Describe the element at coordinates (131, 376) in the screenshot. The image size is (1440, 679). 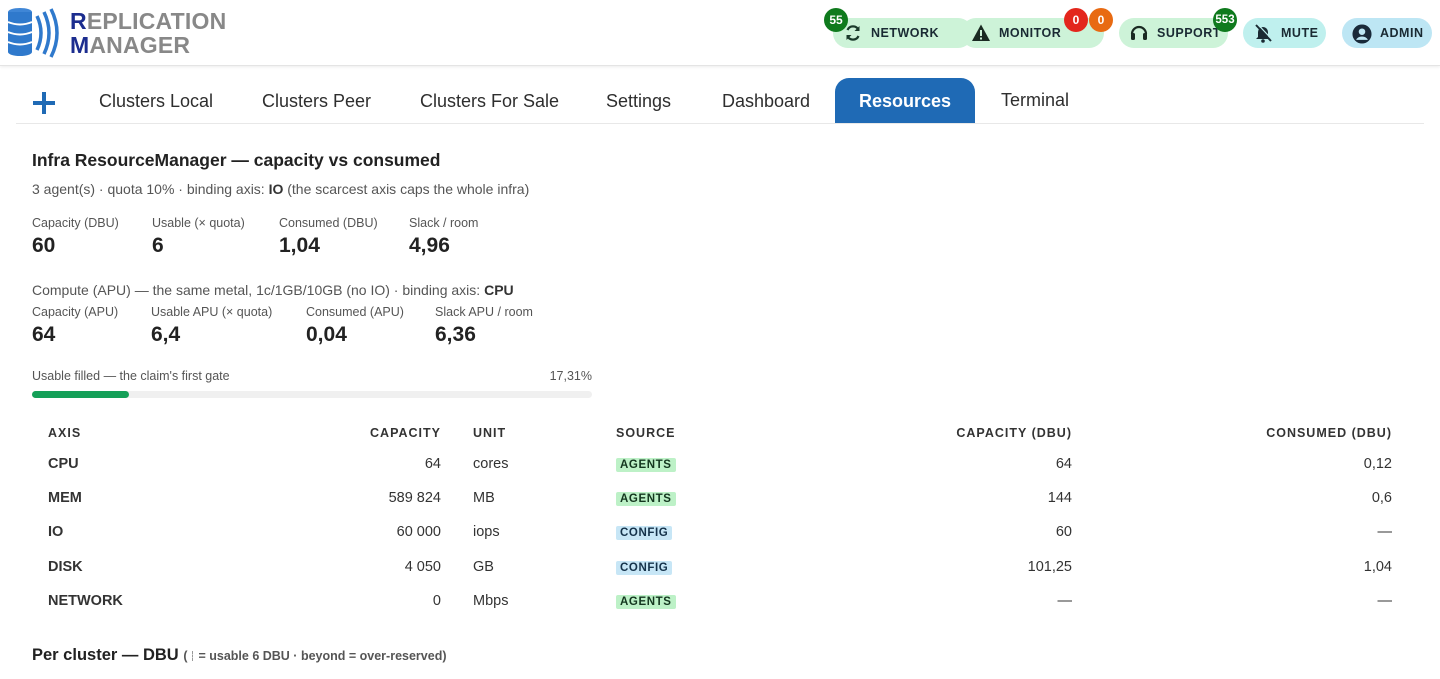
I see `usable-progress-label: Usable filled — the claim's first gate` at that location.